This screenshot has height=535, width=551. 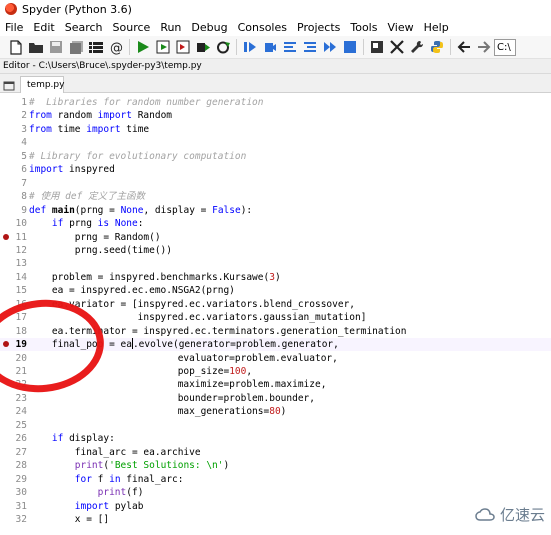 I want to click on step-icon, so click(x=270, y=47).